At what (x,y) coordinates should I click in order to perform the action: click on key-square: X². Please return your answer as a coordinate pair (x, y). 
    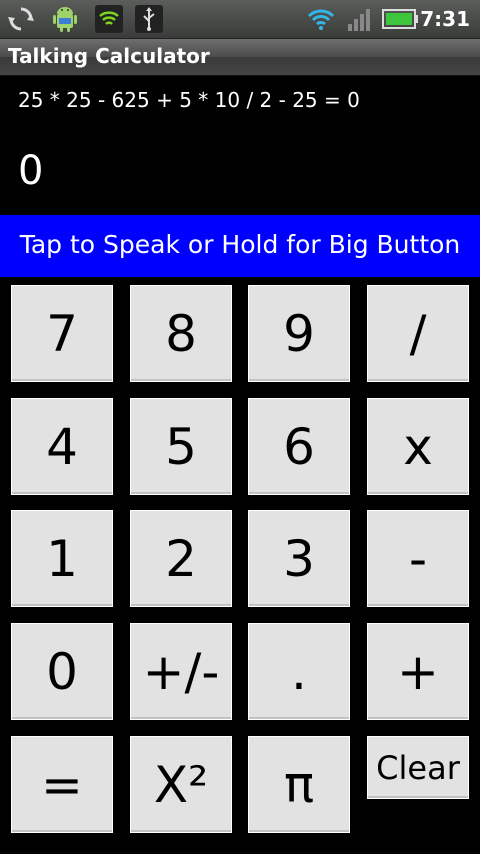
    Looking at the image, I should click on (181, 784).